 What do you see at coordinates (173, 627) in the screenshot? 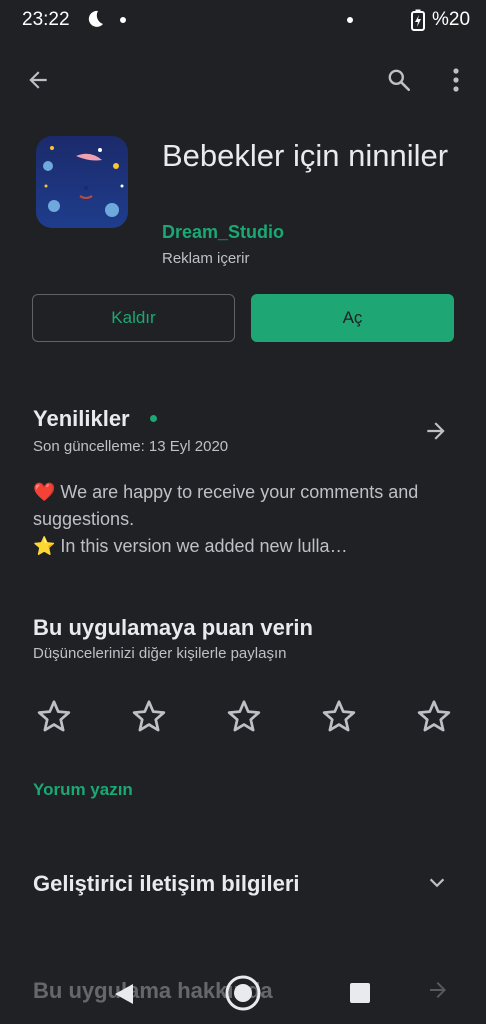
I see `rate-title: Bu uygulamaya puan verin` at bounding box center [173, 627].